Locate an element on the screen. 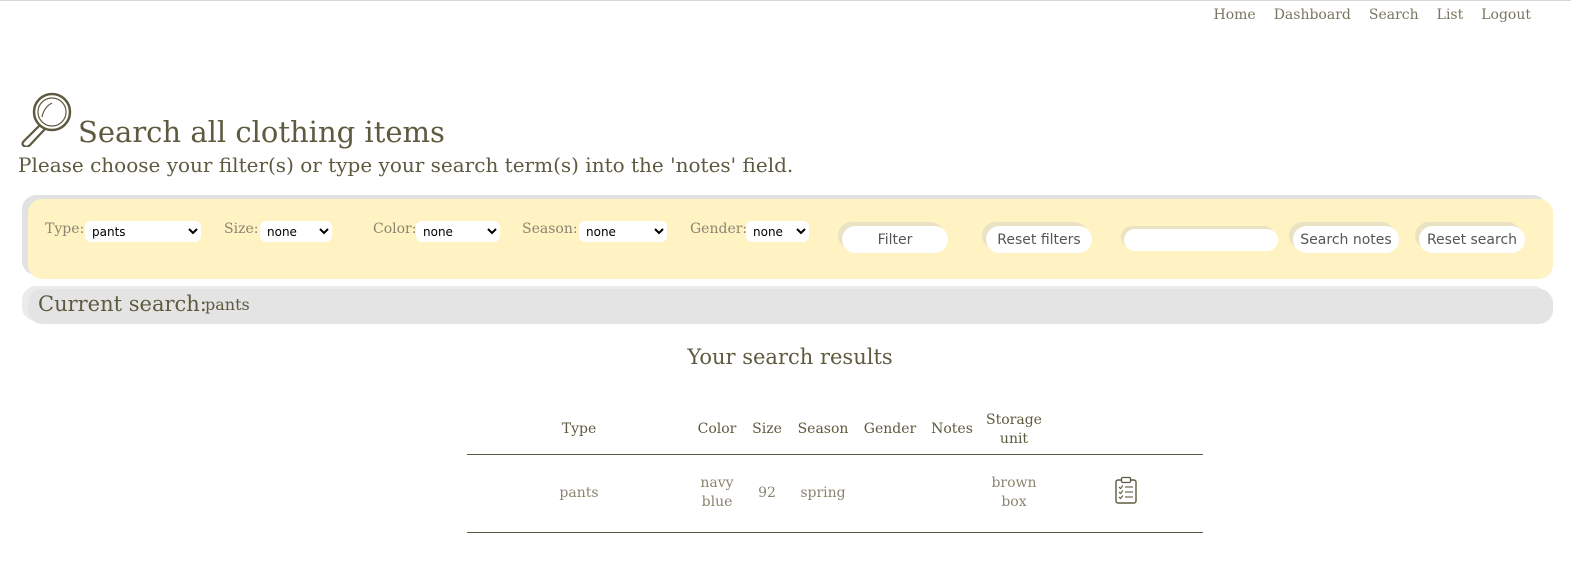 This screenshot has height=574, width=1571. cell-action is located at coordinates (1126, 493).